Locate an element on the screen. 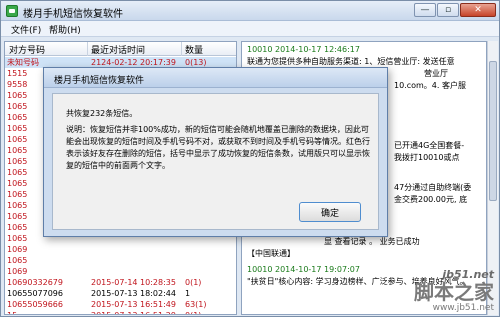 The image size is (500, 317). message-fragment: 10.com。4. 客户服 is located at coordinates (430, 85).